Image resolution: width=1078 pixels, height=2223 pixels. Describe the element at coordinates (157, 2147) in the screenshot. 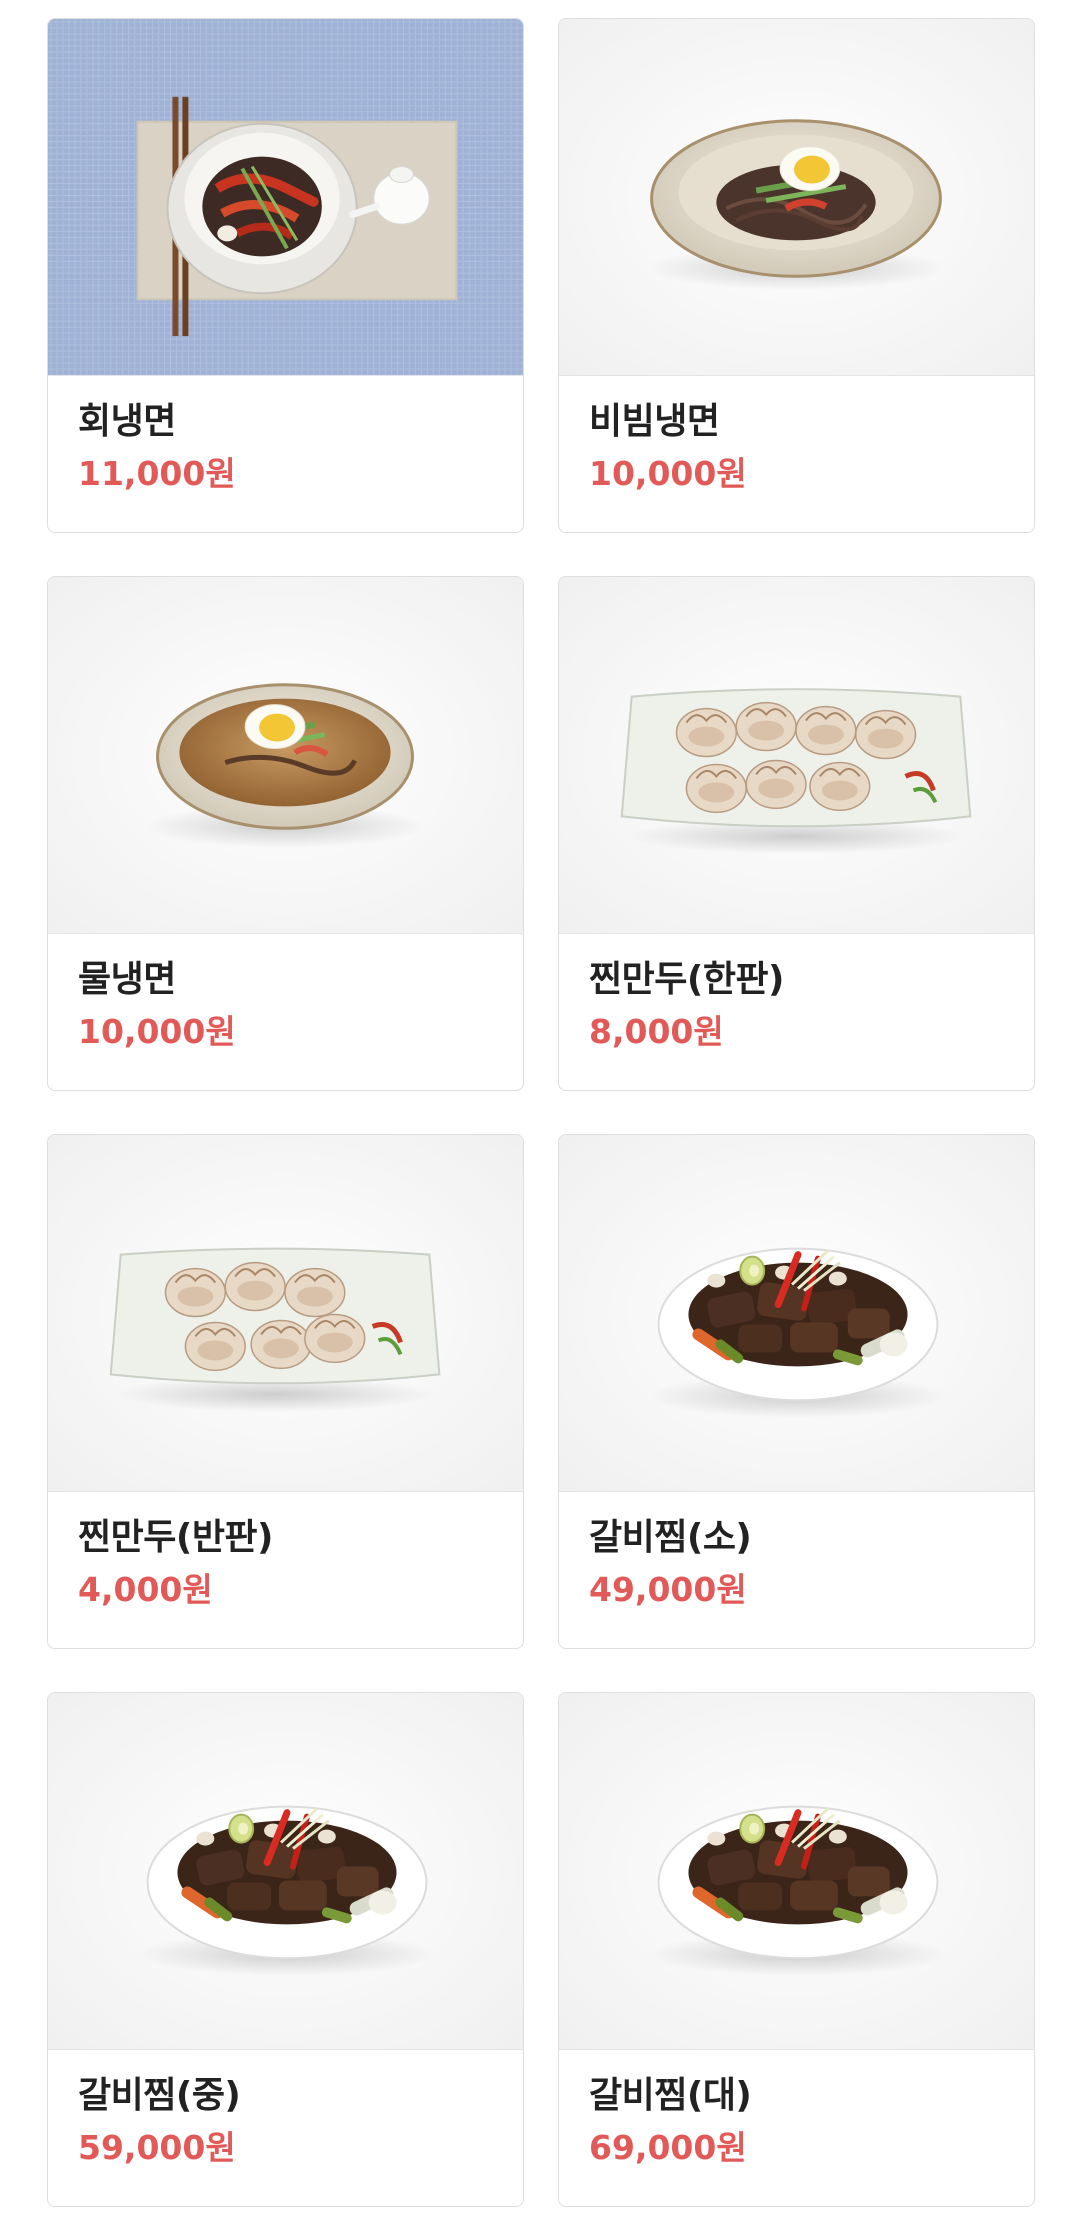

I see `menu-item-price: 59,000원` at that location.